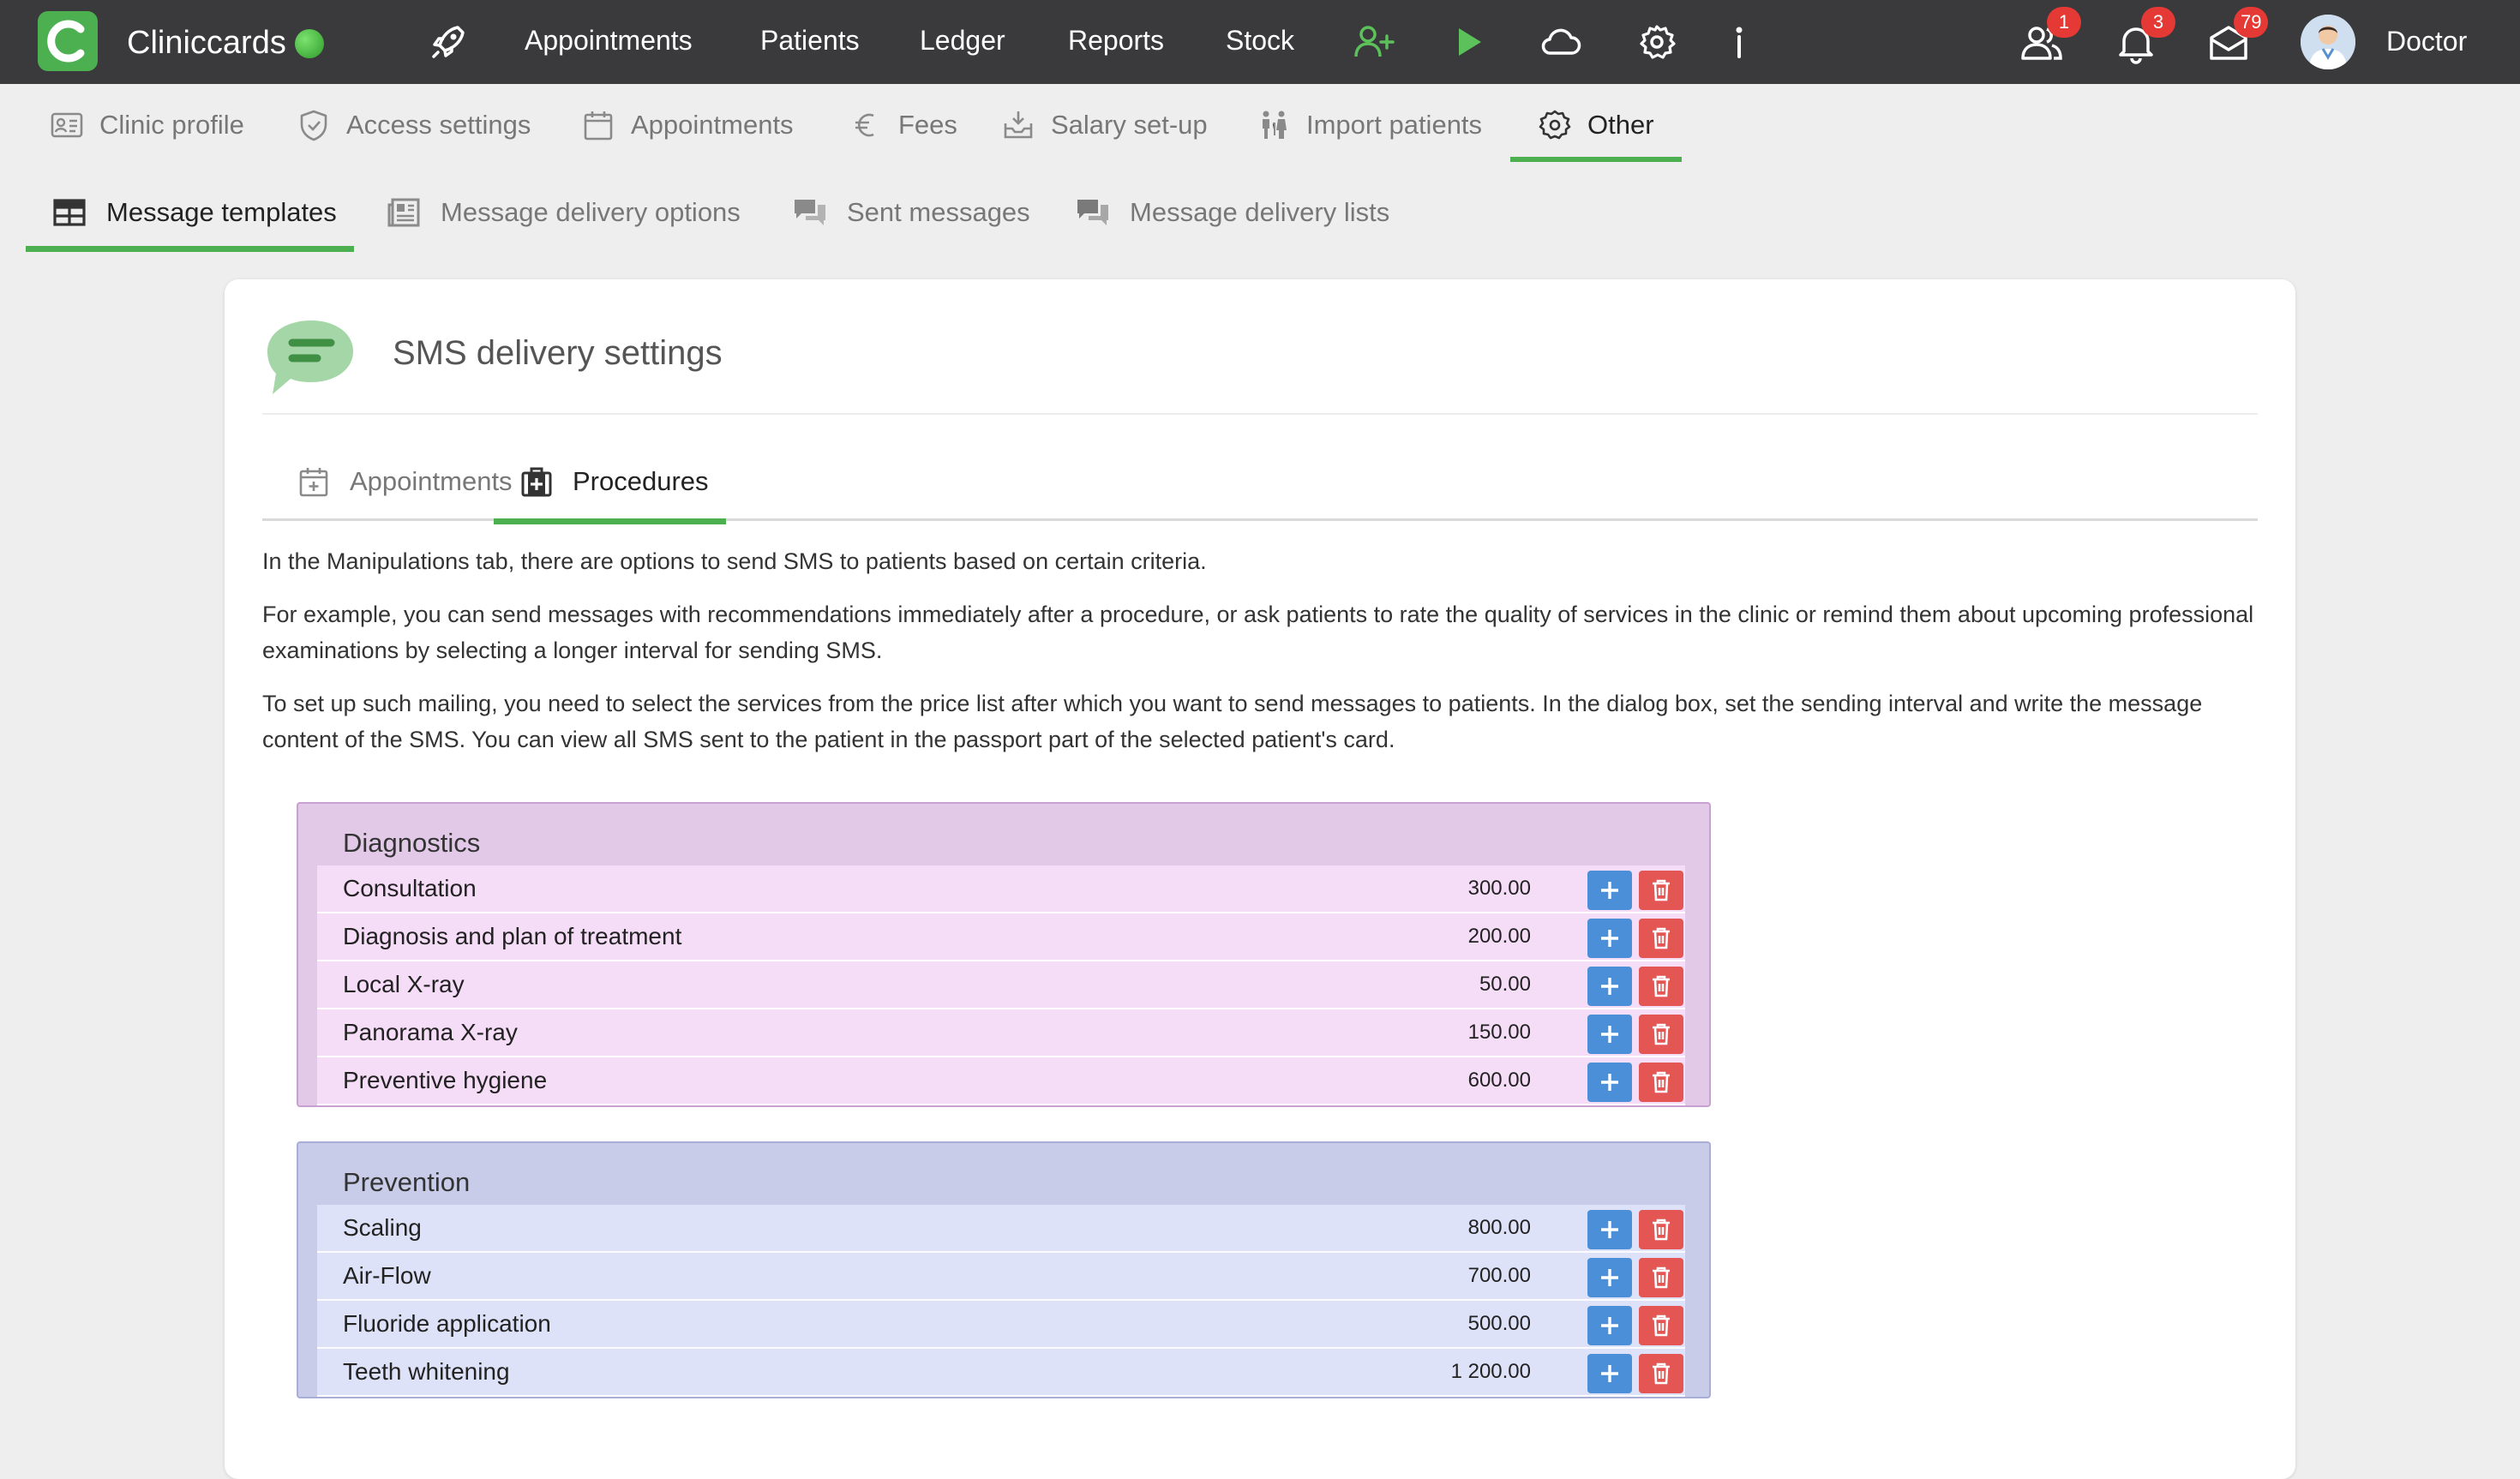  I want to click on subtab-procedures: Procedures, so click(610, 483).